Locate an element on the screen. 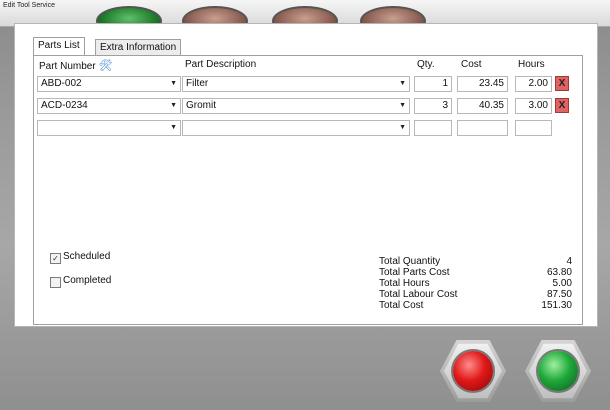 This screenshot has height=410, width=610. total-cost-label: Total Cost is located at coordinates (401, 305).